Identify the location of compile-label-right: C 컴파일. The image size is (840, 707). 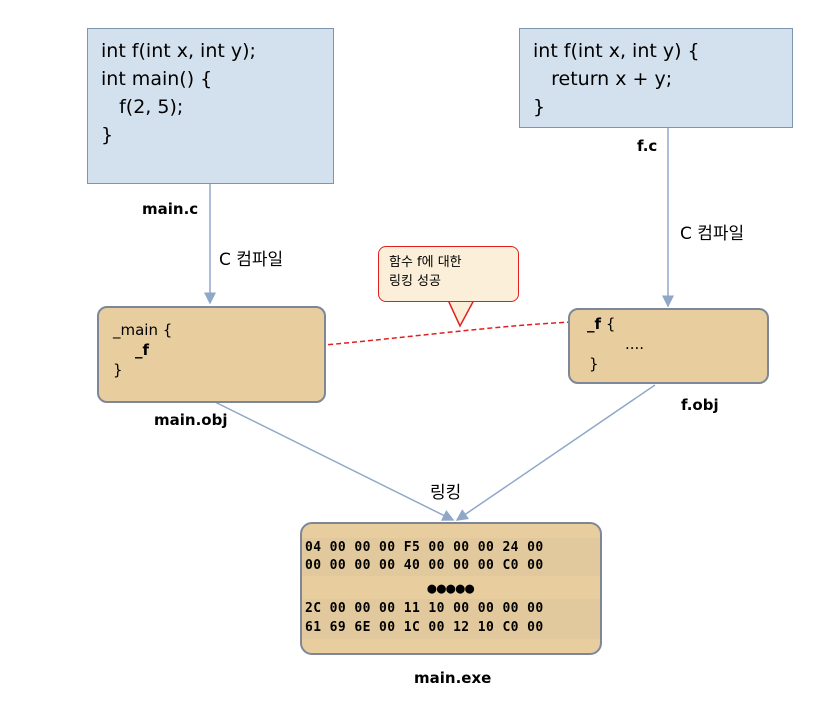
(712, 234).